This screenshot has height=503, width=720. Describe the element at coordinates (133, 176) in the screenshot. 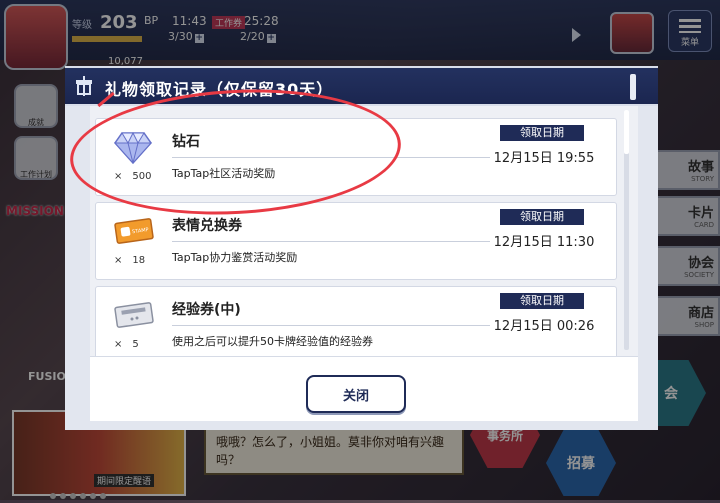

I see `item-quantity: × 500` at that location.